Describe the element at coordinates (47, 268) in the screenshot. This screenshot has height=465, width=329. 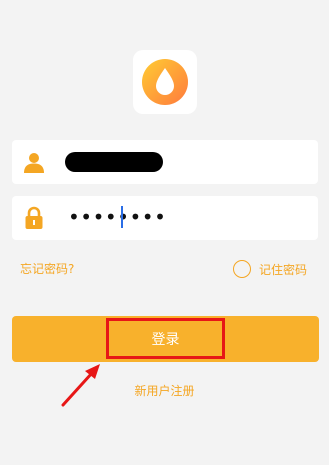
I see `forgot-password-link: 忘记密码?` at that location.